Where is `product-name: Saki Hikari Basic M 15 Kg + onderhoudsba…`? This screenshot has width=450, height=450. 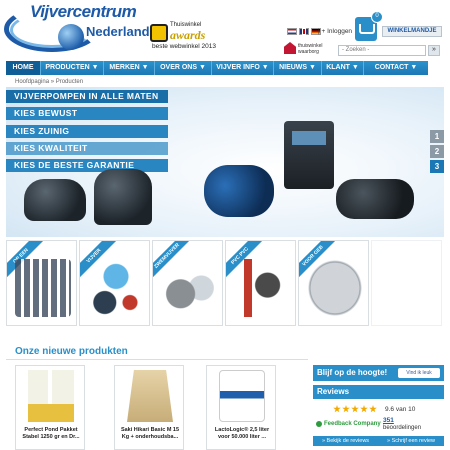 product-name: Saki Hikari Basic M 15 Kg + onderhoudsba… is located at coordinates (150, 433).